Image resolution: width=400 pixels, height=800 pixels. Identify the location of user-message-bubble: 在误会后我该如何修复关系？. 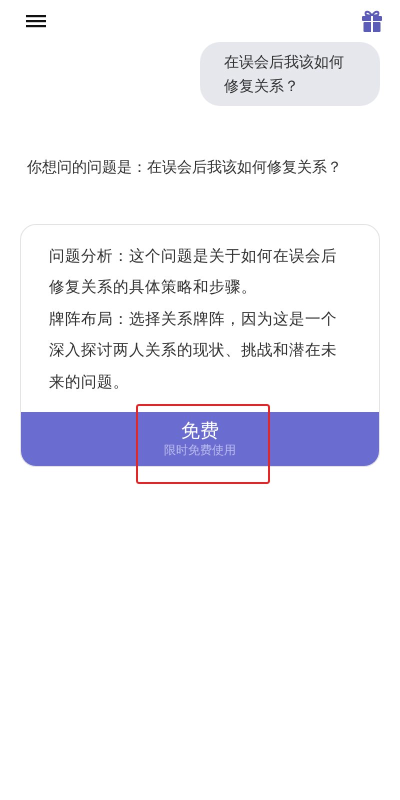
(290, 74).